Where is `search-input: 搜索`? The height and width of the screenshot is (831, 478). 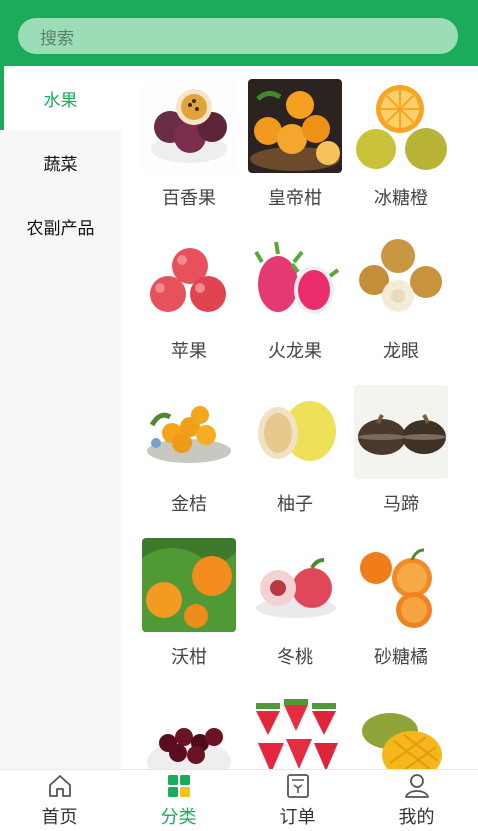 search-input: 搜索 is located at coordinates (238, 36).